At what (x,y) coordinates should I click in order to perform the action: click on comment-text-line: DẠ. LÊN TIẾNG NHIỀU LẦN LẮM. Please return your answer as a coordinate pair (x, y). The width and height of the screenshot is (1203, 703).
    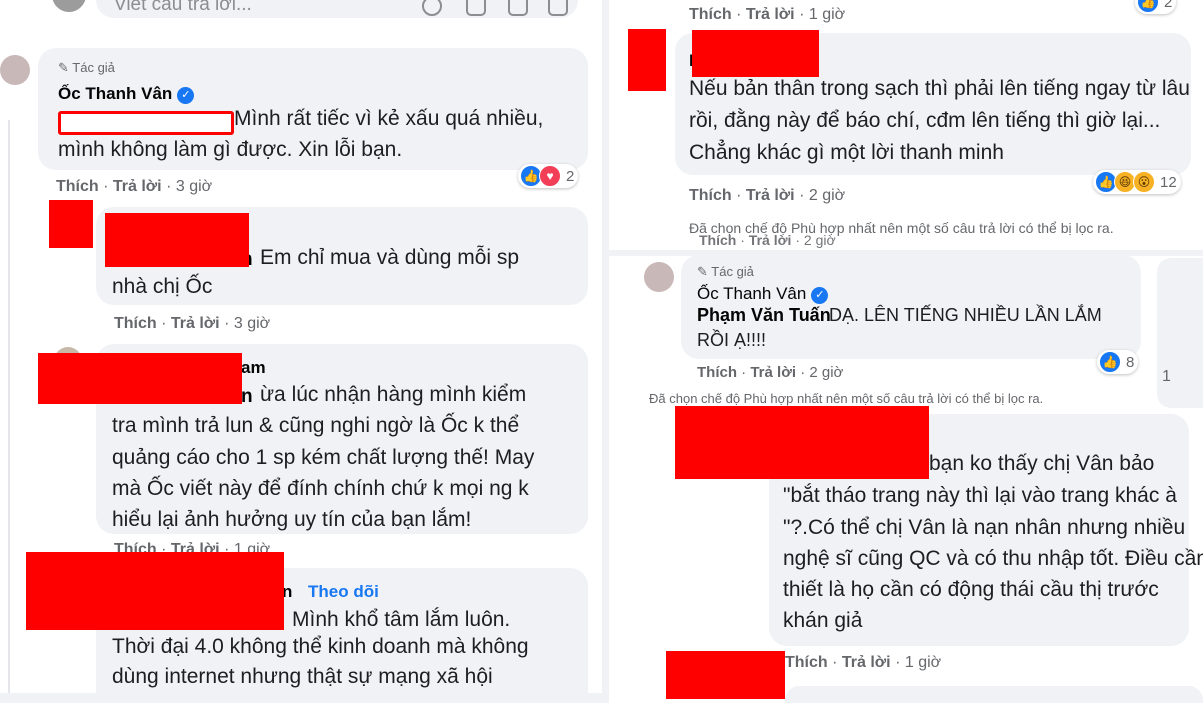
    Looking at the image, I should click on (965, 315).